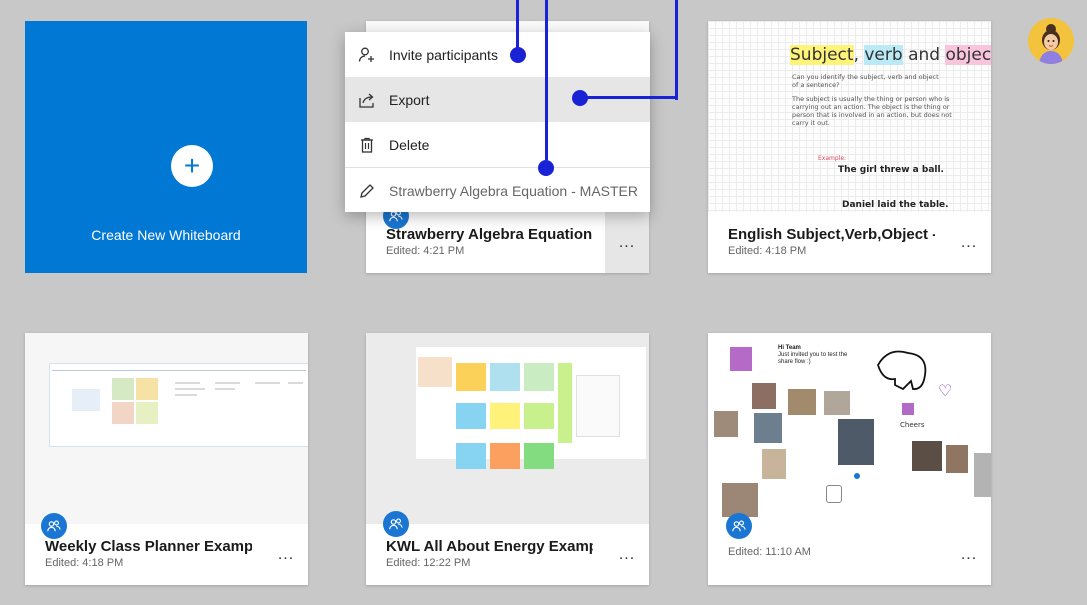 The image size is (1087, 605). Describe the element at coordinates (832, 158) in the screenshot. I see `example-label: Example:` at that location.